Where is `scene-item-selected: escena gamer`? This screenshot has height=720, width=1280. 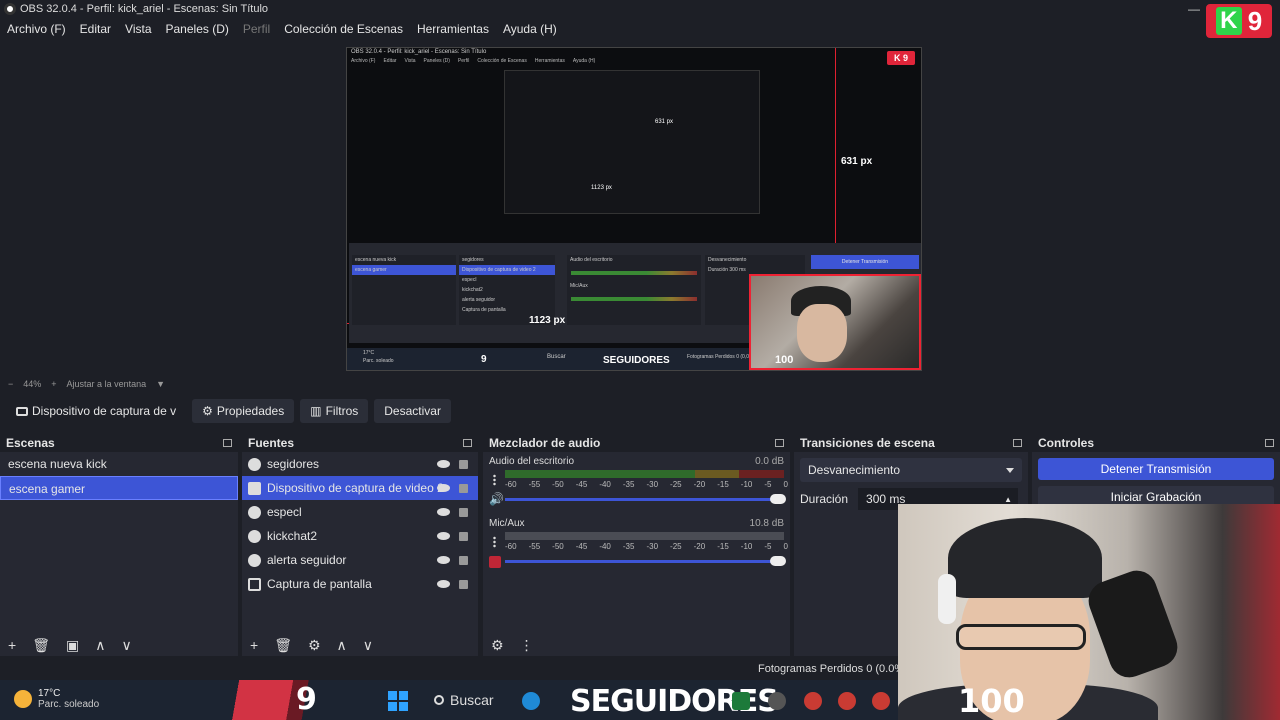 scene-item-selected: escena gamer is located at coordinates (119, 488).